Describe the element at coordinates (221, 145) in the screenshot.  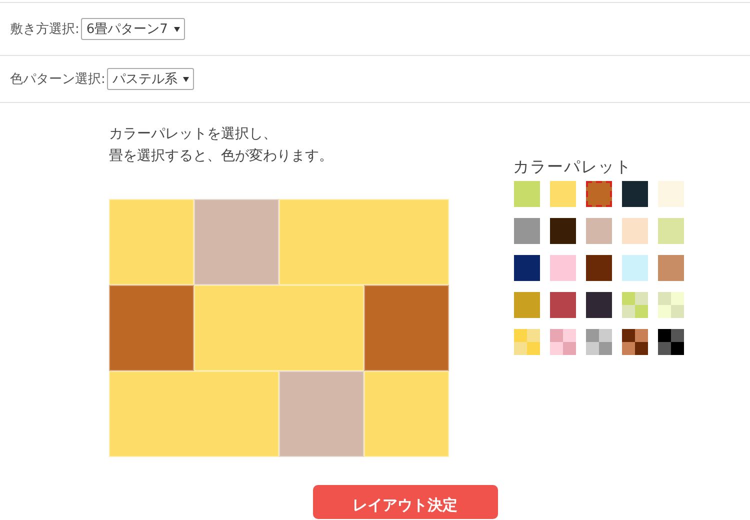
I see `instruction-text: カラーパレットを選択し、 畳を選択すると、色が変わります。` at that location.